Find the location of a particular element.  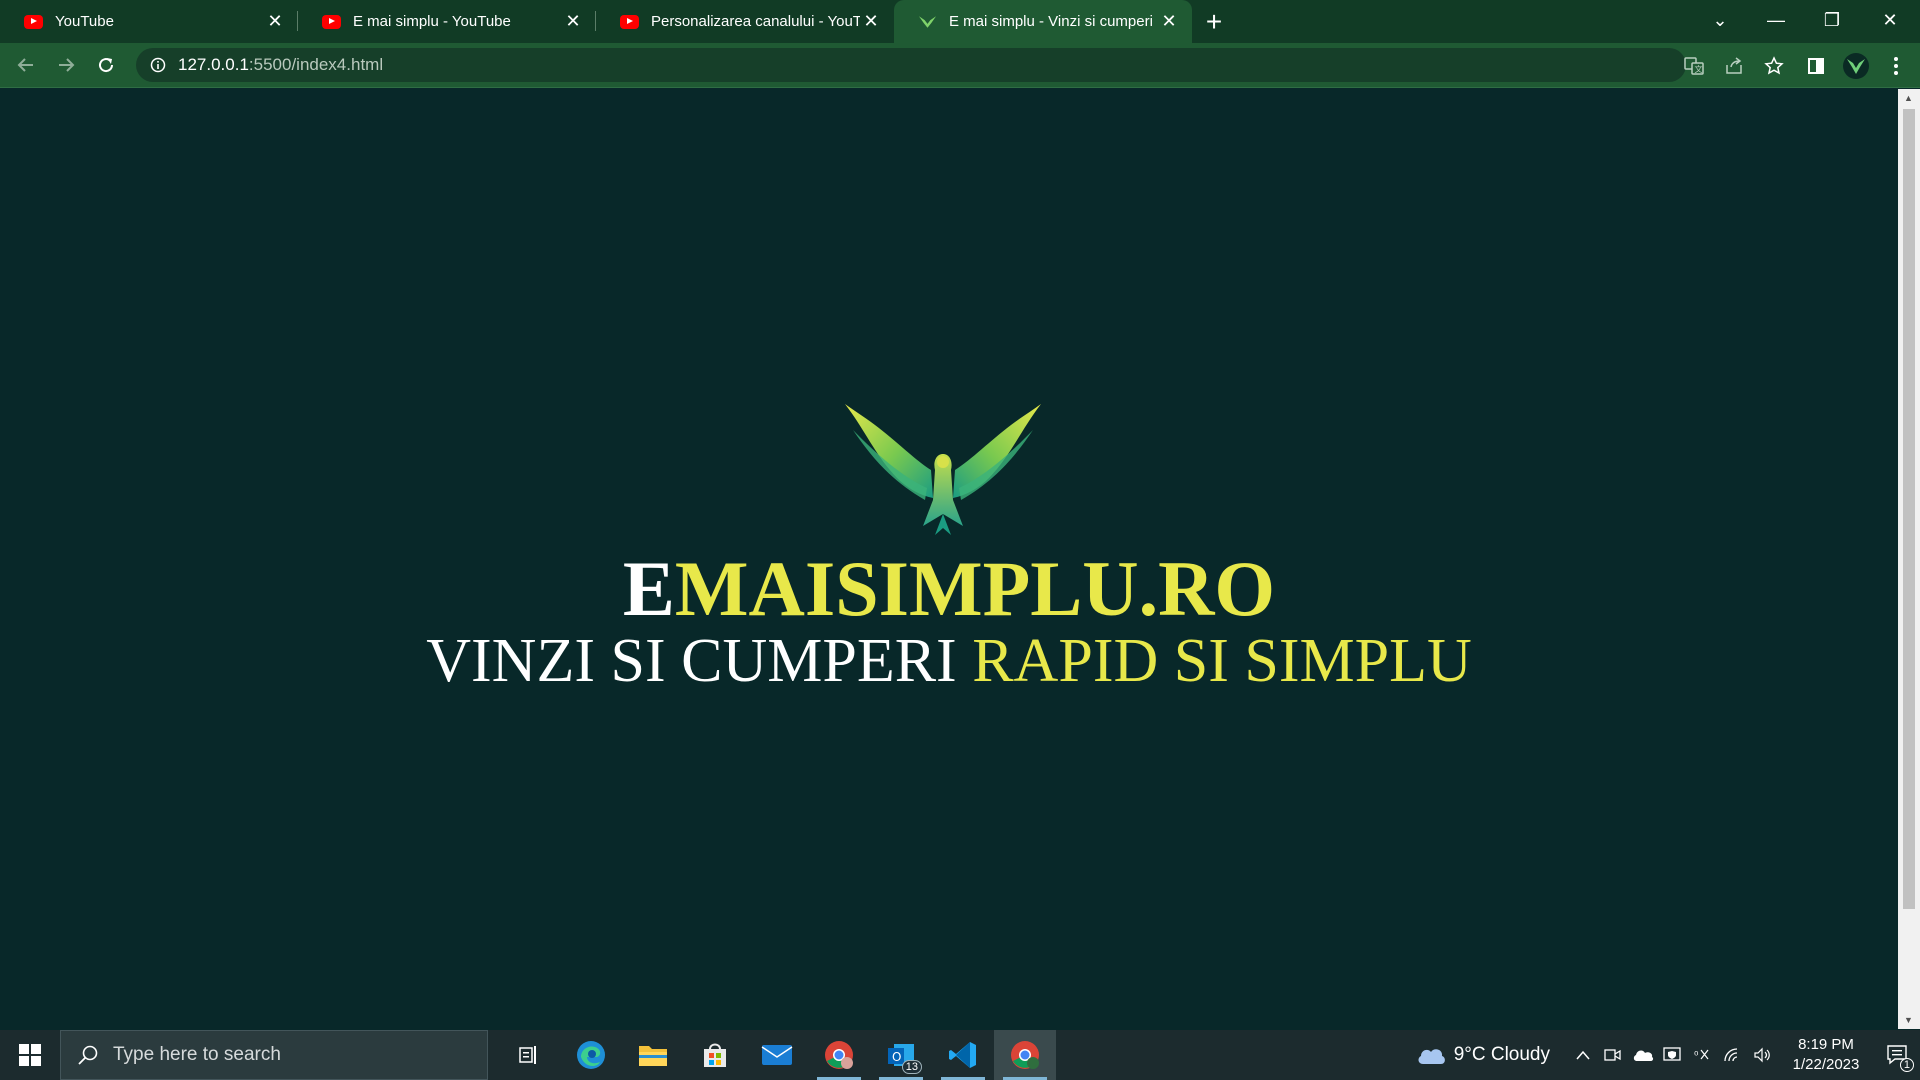

tagline: VINZI SI CUMPERI RAPID SI SIMPLU is located at coordinates (949, 661).